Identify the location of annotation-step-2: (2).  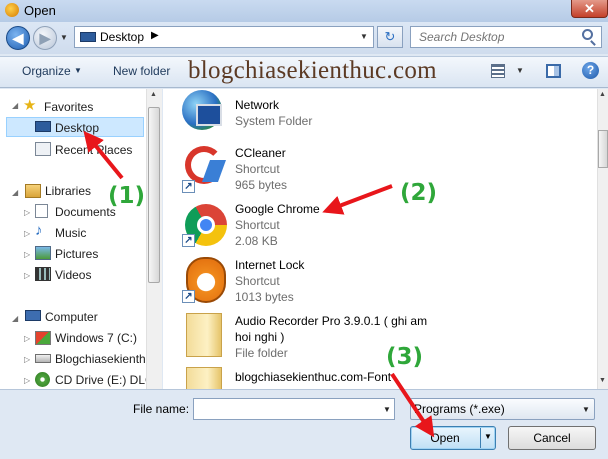
(419, 193).